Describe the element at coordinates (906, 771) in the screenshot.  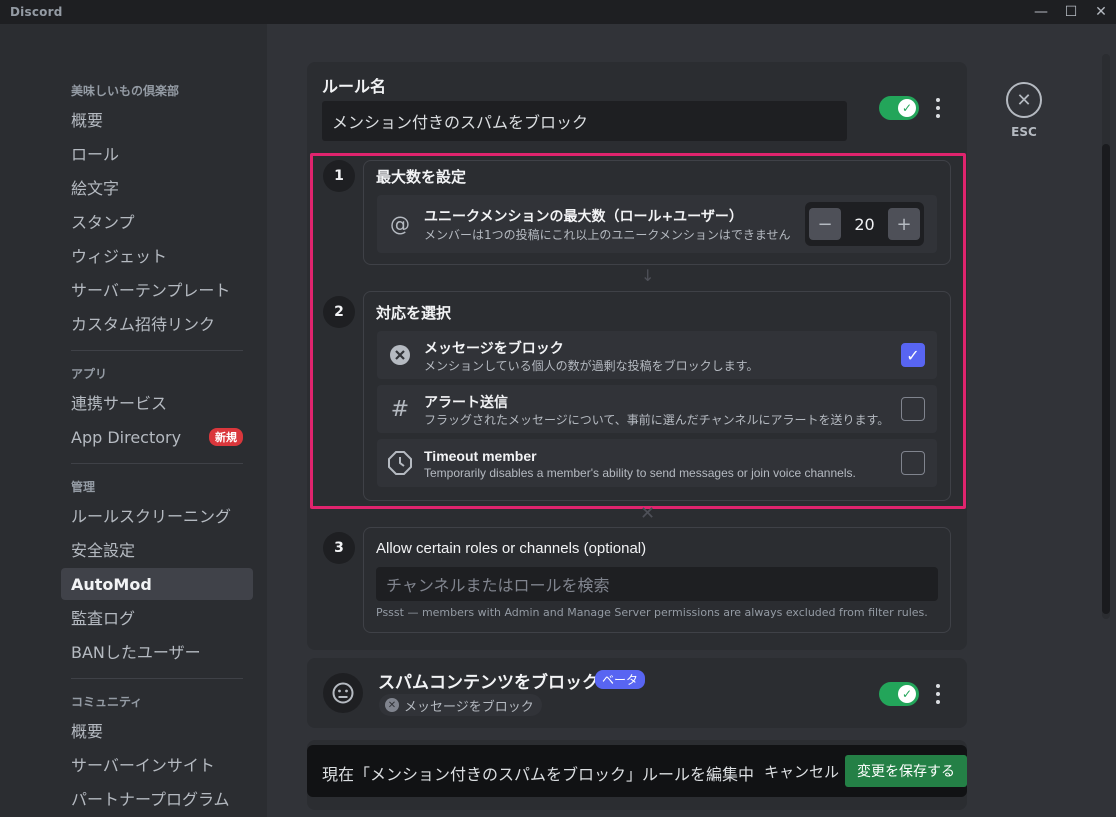
I see `save-changes-button: 変更を保存する` at that location.